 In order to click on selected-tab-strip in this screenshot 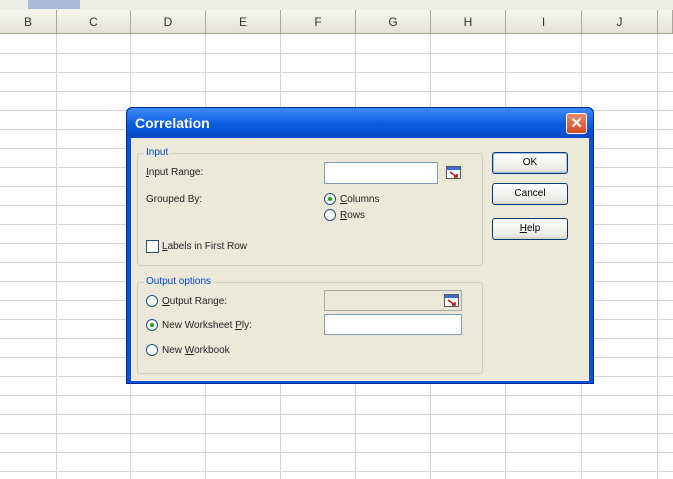, I will do `click(54, 4)`.